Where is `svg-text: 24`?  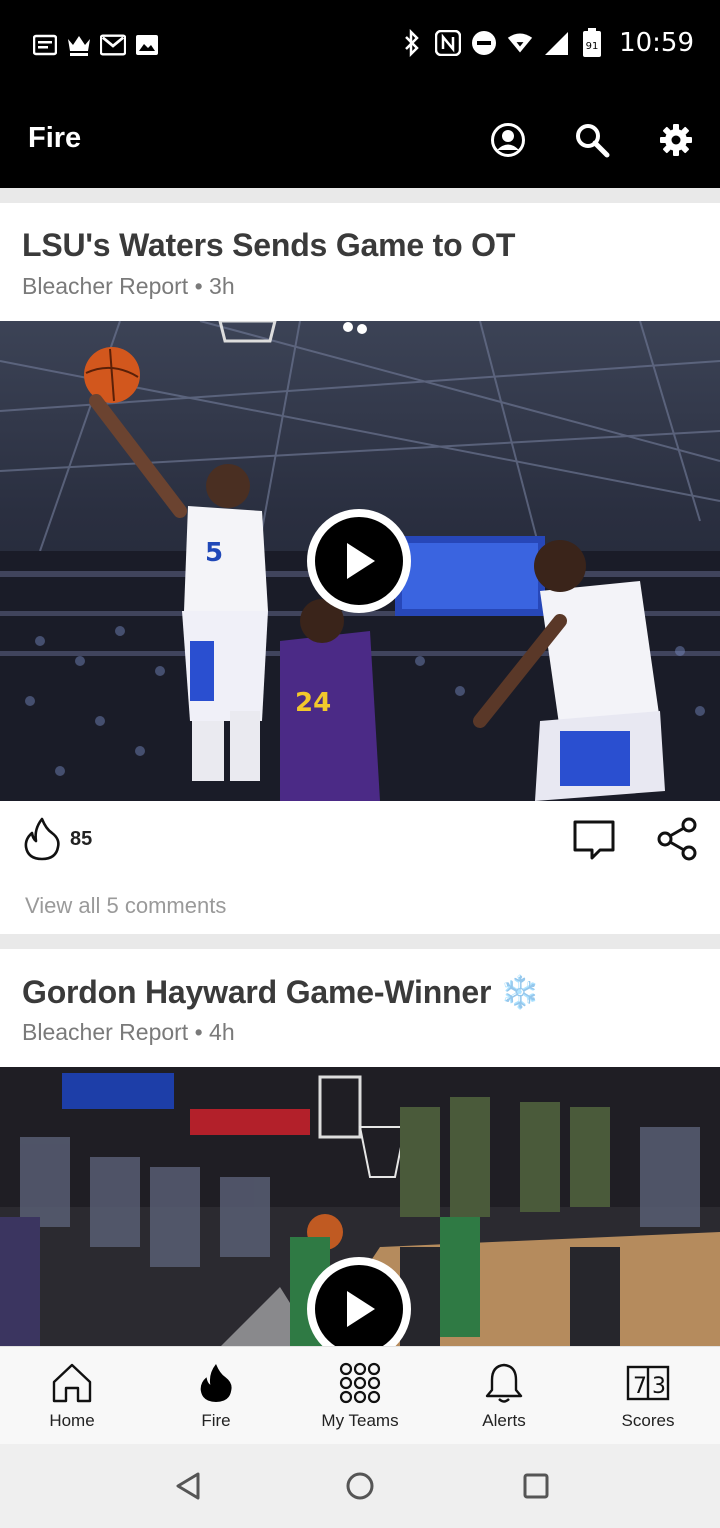 svg-text: 24 is located at coordinates (313, 703).